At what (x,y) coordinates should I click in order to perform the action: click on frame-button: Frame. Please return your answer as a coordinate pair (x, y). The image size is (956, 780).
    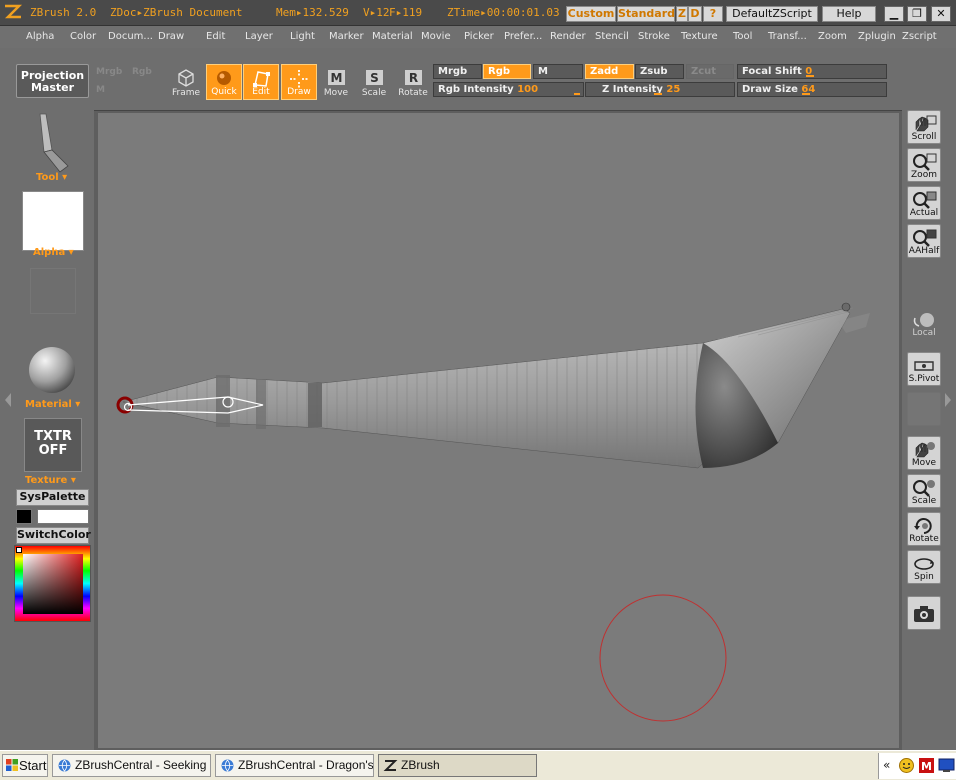
    Looking at the image, I should click on (186, 82).